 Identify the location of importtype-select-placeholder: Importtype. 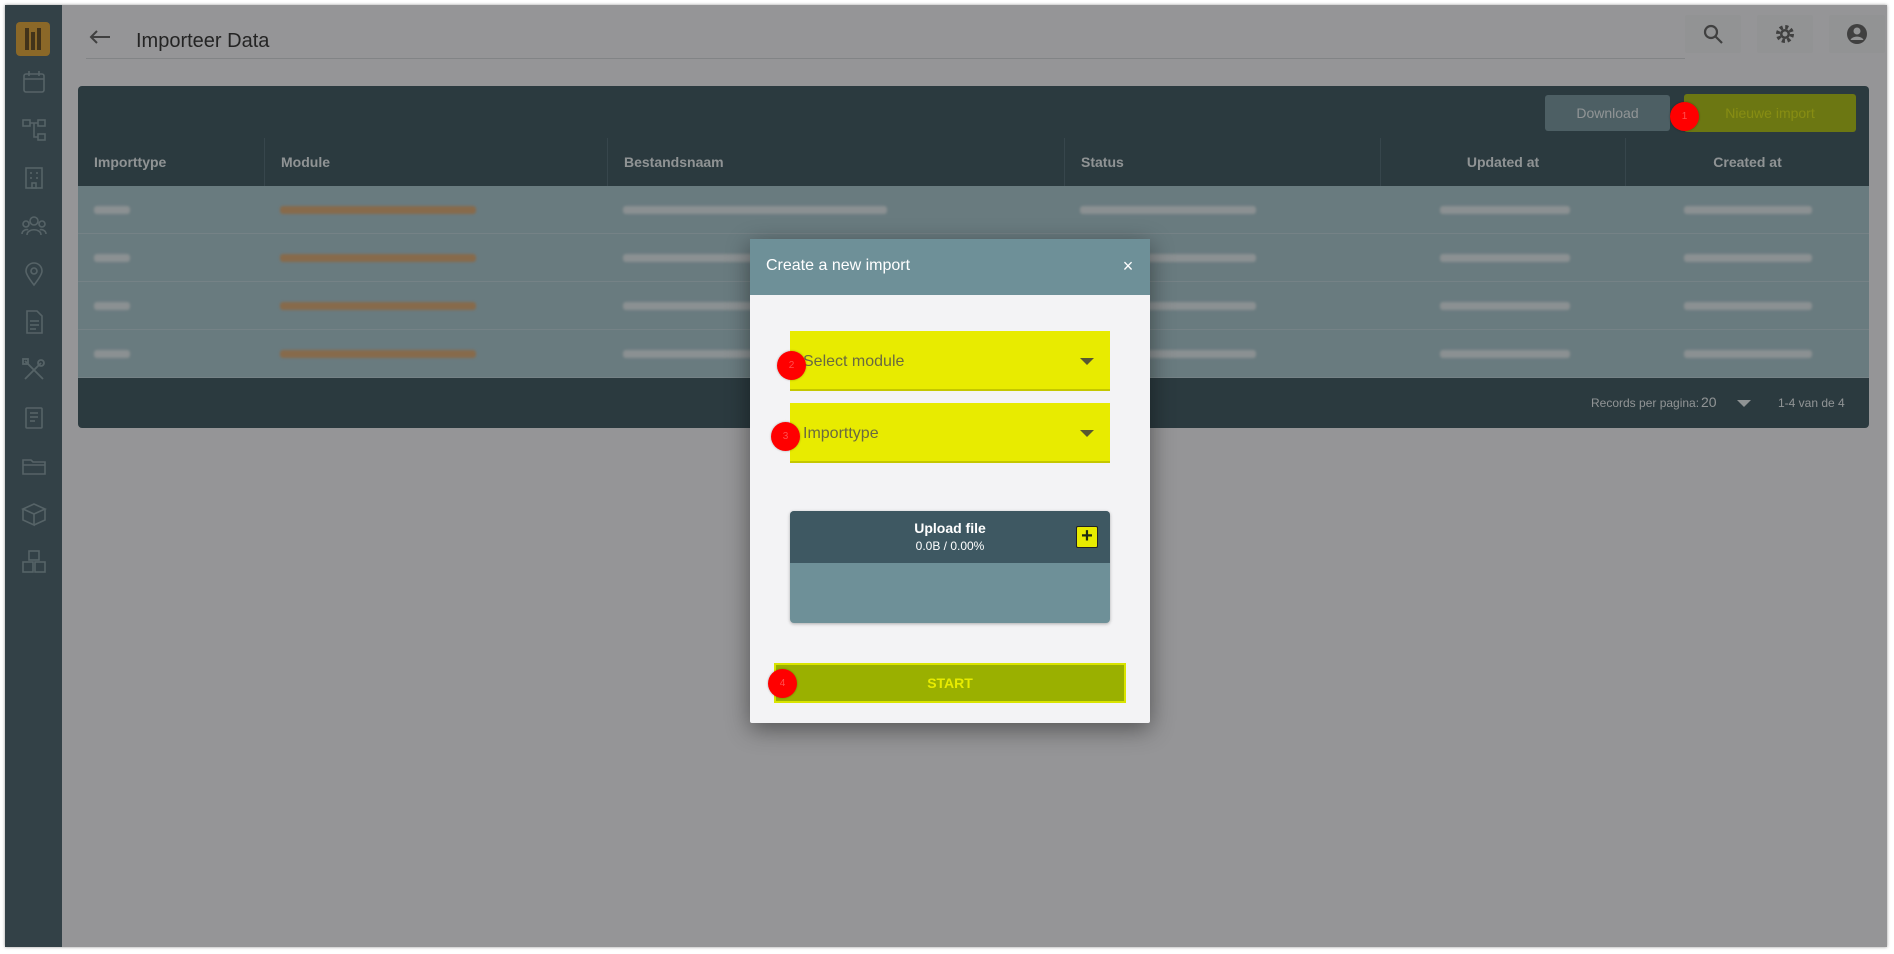
(841, 433).